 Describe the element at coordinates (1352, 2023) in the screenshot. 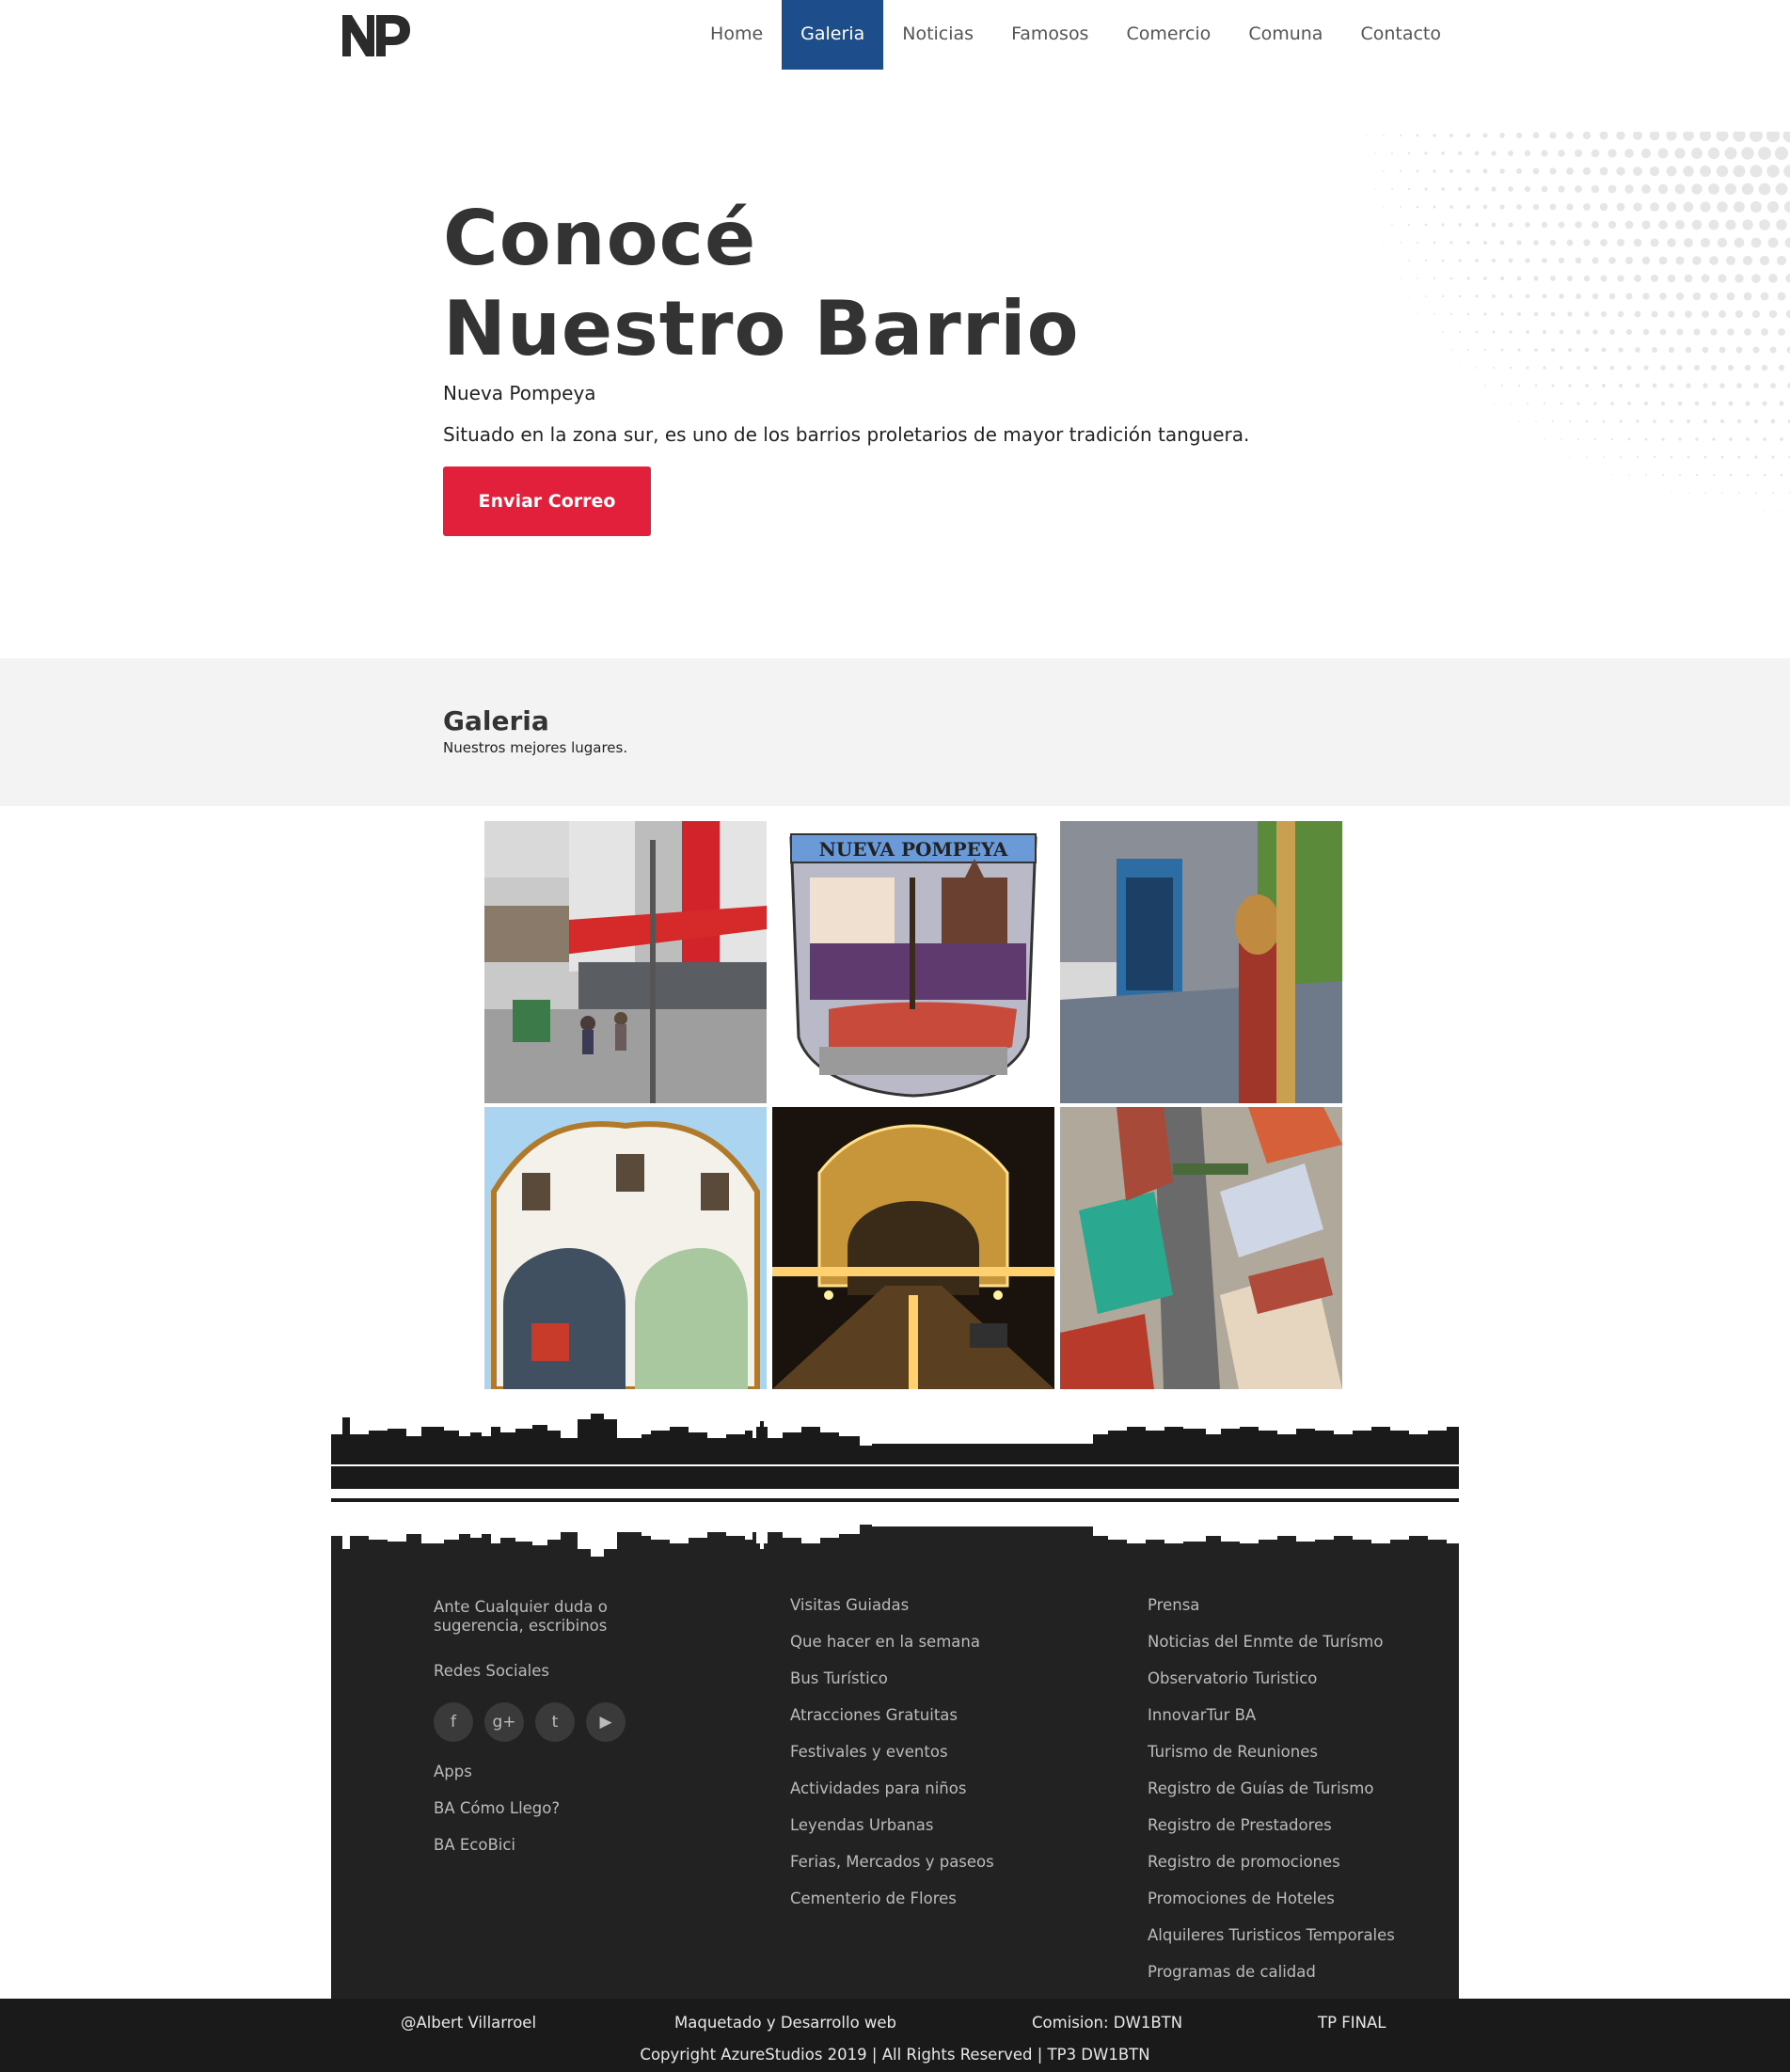

I see `project-credit: TP FINAL` at that location.